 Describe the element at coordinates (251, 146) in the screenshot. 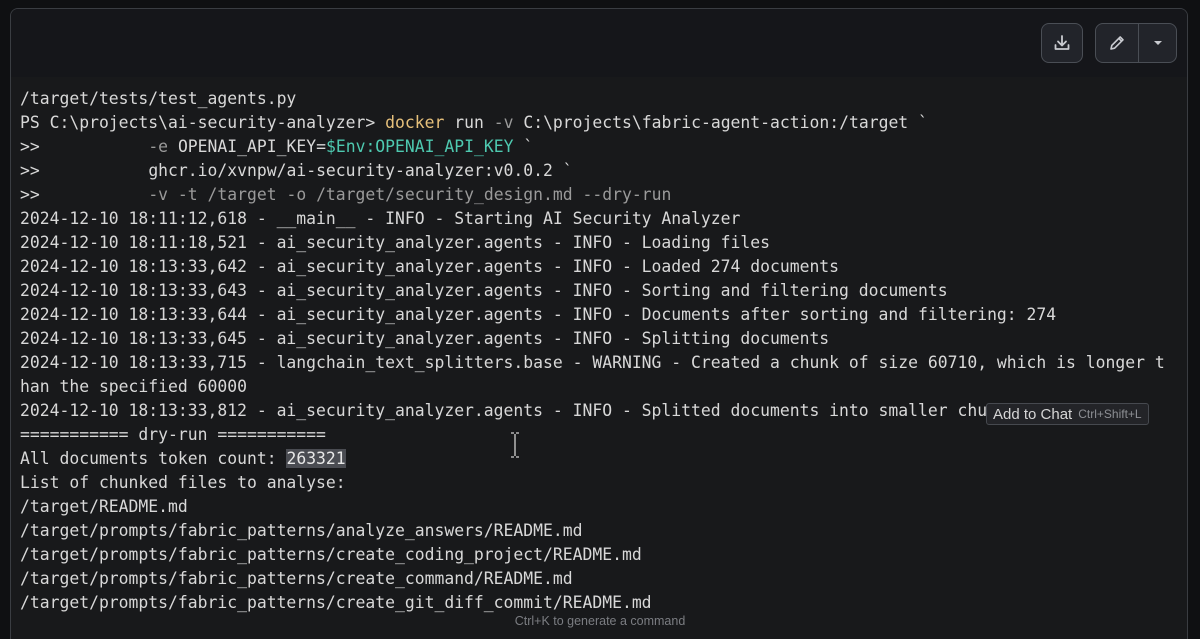

I see `command-arg: OPENAI_API_KEY=` at that location.